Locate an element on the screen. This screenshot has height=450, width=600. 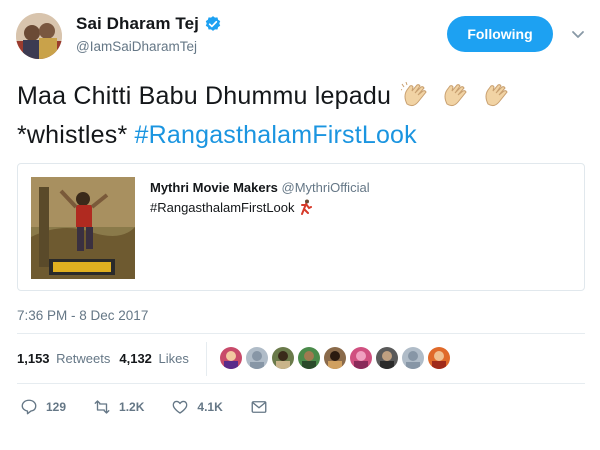
tweet-stats: 1,153 Retweets 4,132 Likes is located at coordinates (107, 358).